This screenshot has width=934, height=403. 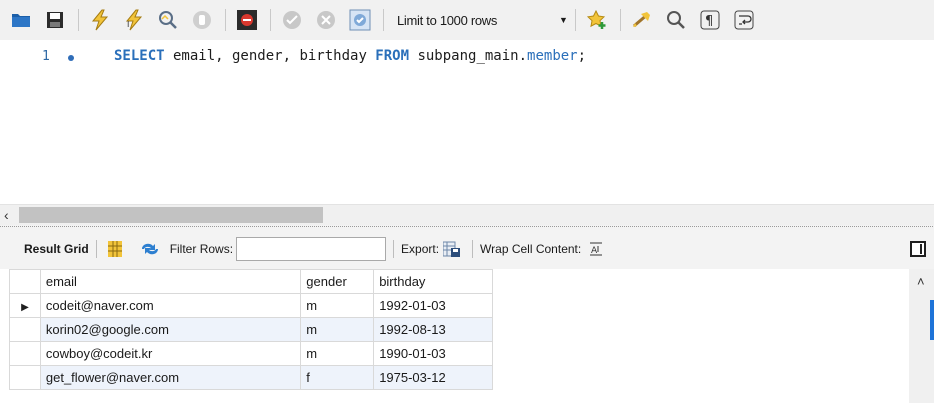 I want to click on invisible-chars-icon: ¶, so click(x=710, y=20).